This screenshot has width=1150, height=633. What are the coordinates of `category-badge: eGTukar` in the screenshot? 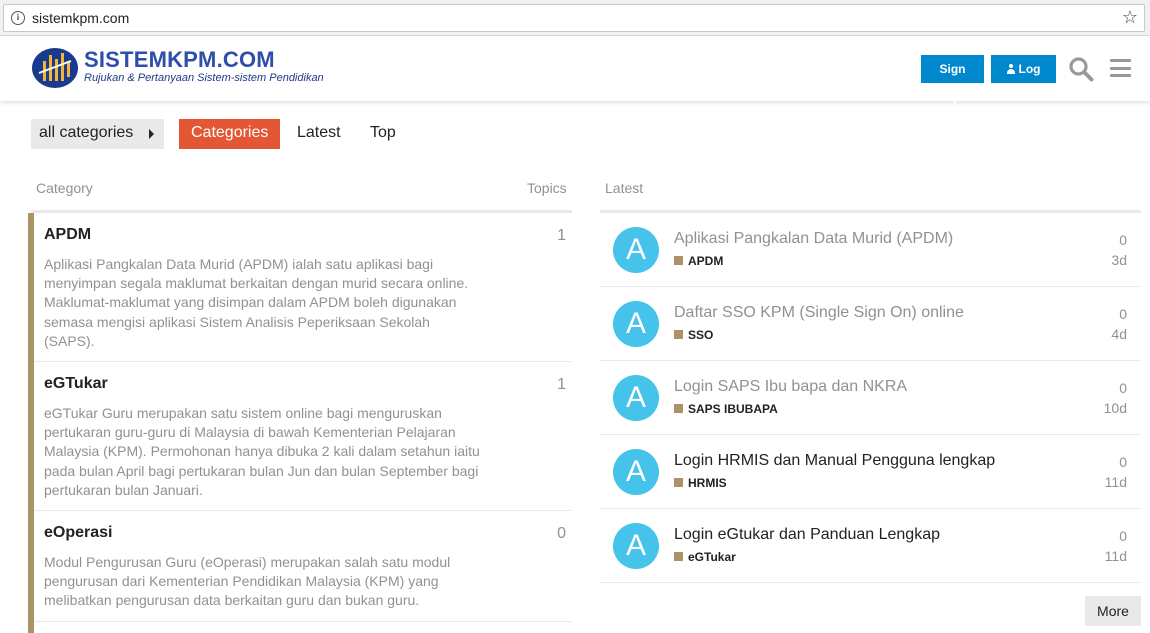 It's located at (705, 557).